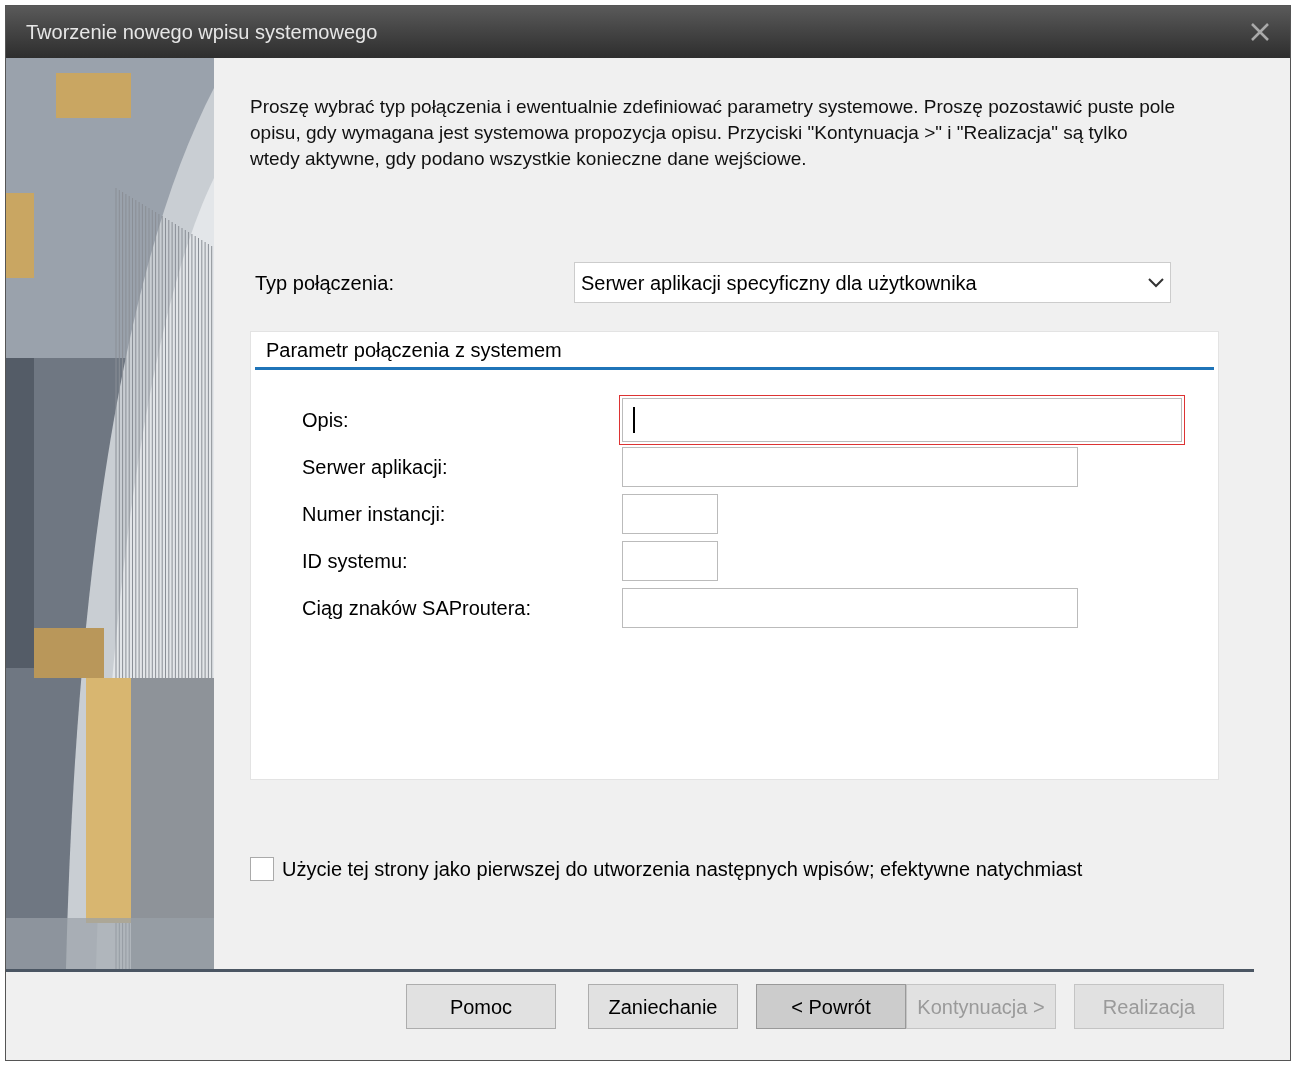 The width and height of the screenshot is (1294, 1066). Describe the element at coordinates (682, 869) in the screenshot. I see `checkbox-label: Użycie tej strony jako pierwszej do utworzenia następnych wpisów; efektywne natychmiast` at that location.